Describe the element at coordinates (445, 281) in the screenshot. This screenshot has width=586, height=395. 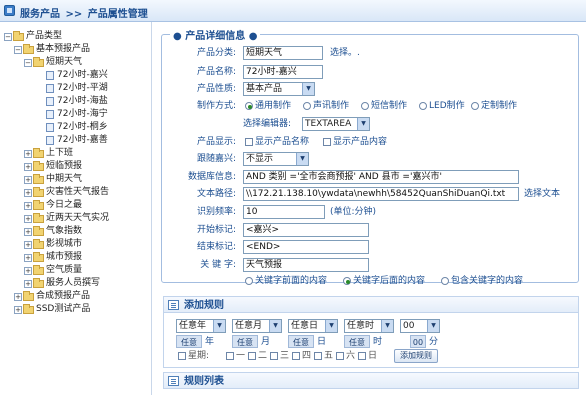
I see `radio-icon` at that location.